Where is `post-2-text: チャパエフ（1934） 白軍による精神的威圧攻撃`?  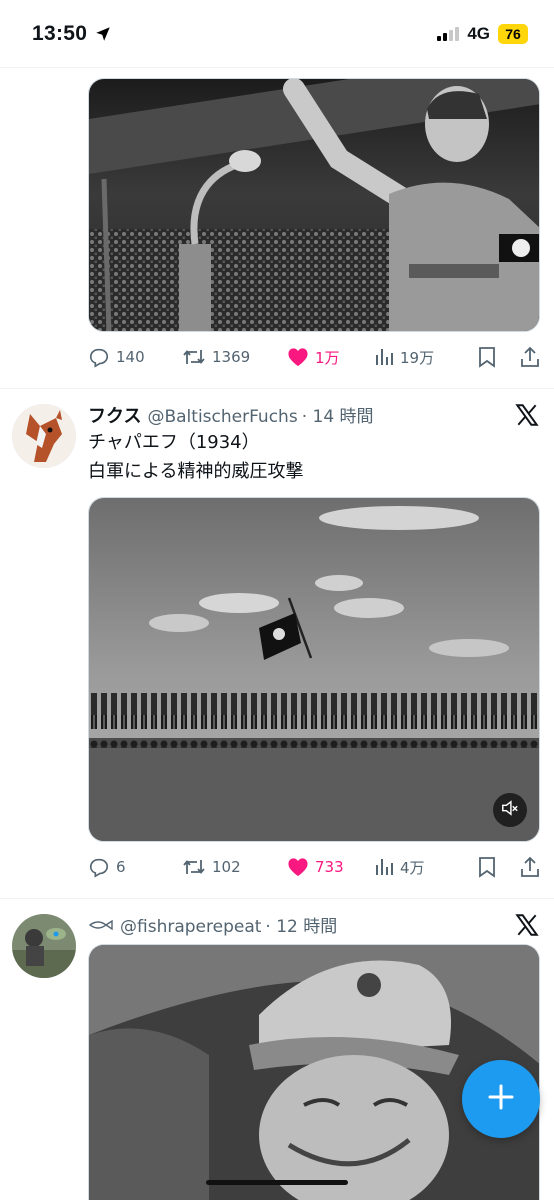 post-2-text: チャパエフ（1934） 白軍による精神的威圧攻撃 is located at coordinates (195, 457).